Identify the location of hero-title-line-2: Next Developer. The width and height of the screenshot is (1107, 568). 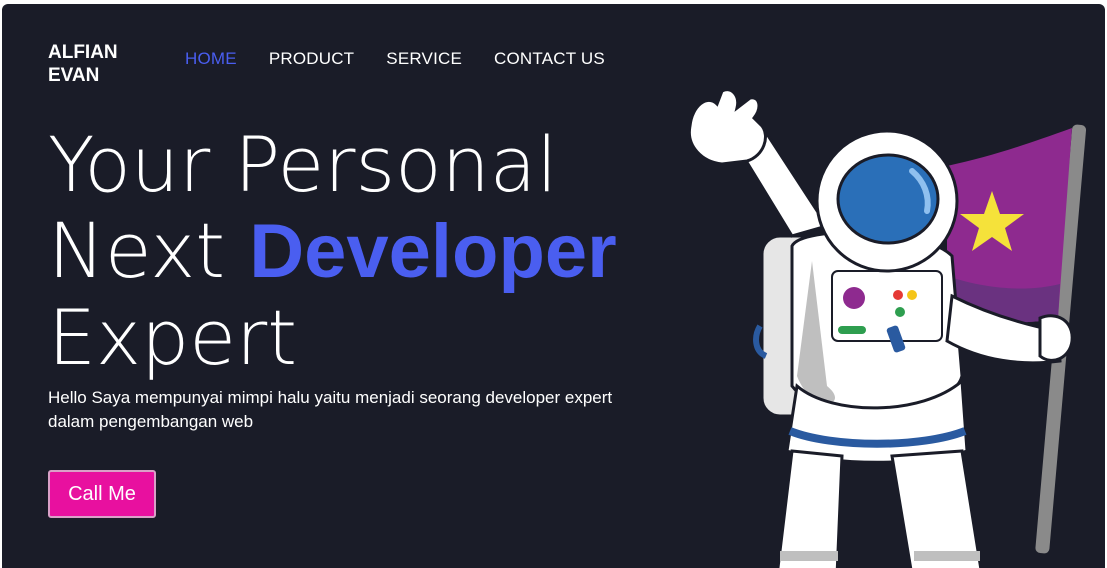
(332, 251).